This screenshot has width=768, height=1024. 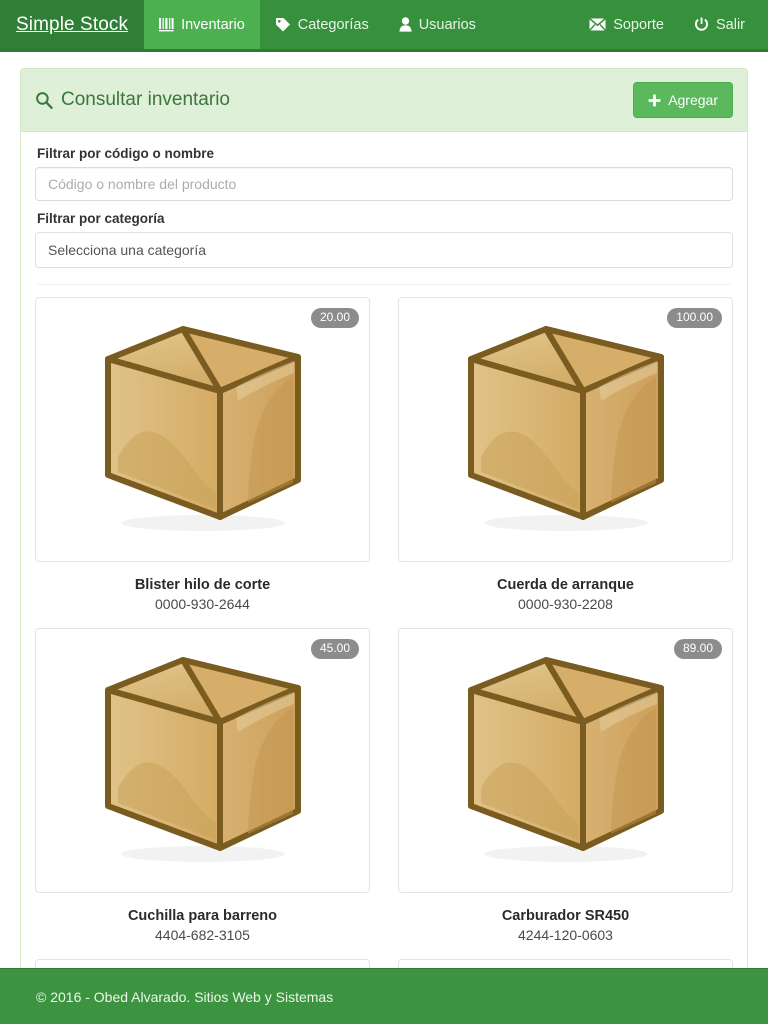 What do you see at coordinates (384, 184) in the screenshot?
I see `search-input` at bounding box center [384, 184].